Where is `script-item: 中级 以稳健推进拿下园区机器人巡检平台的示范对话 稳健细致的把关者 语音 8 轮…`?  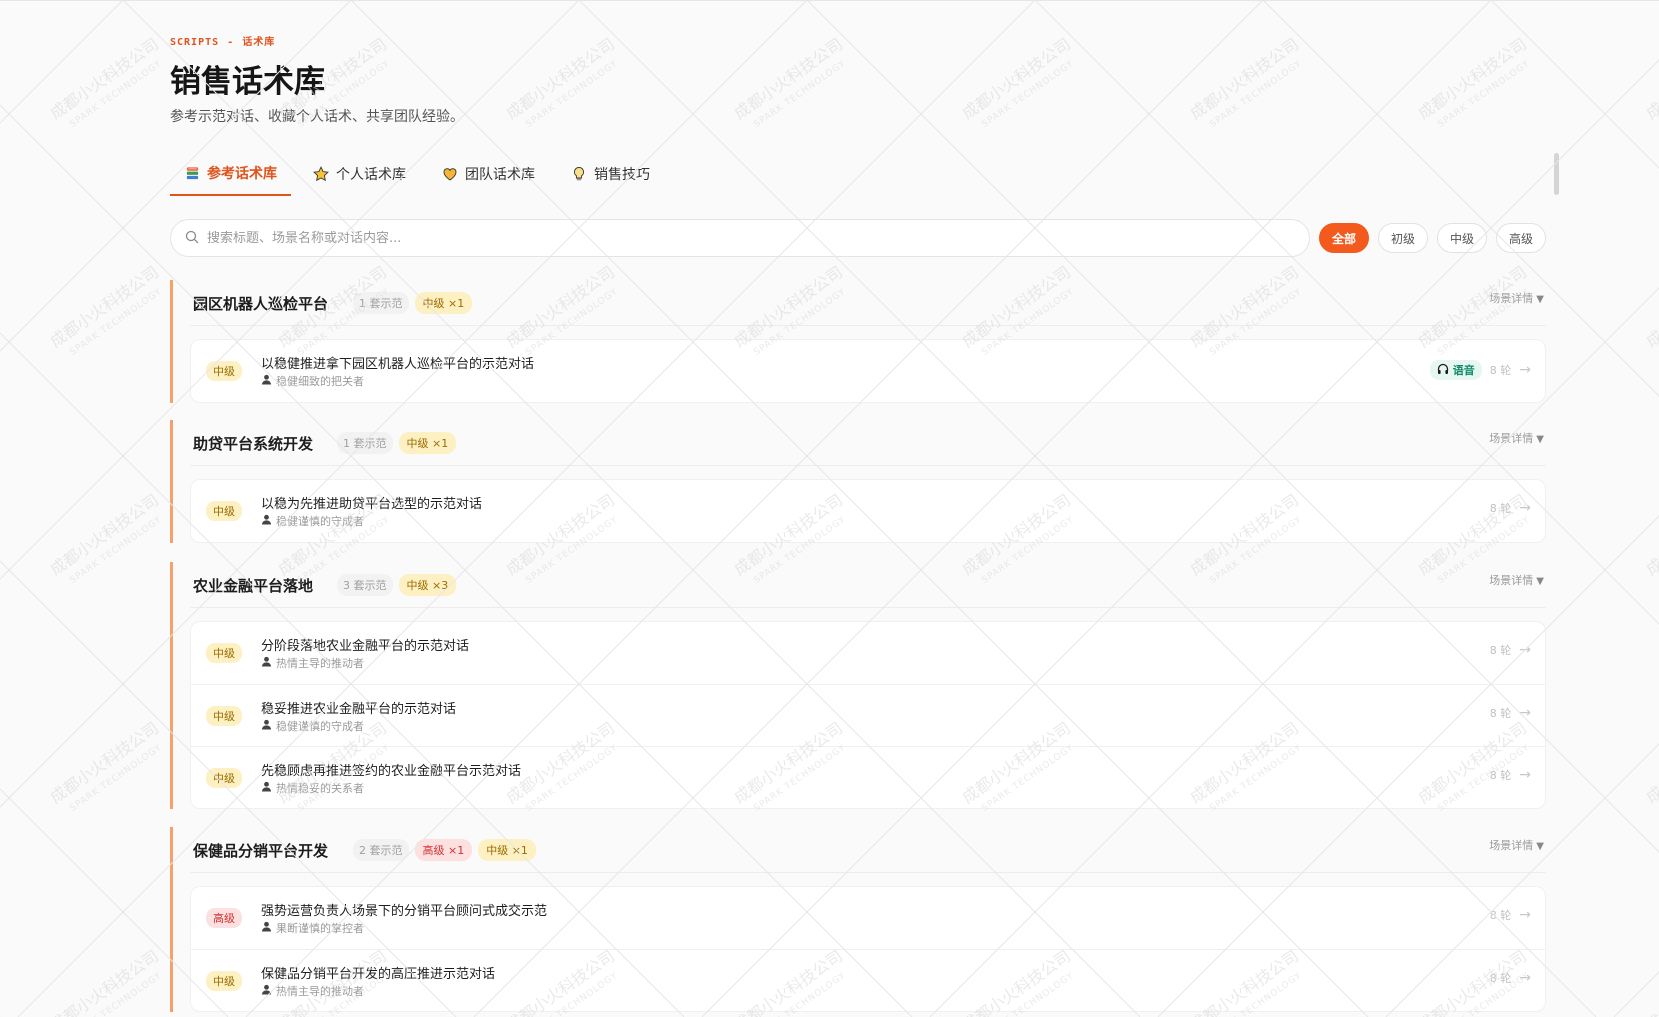 script-item: 中级 以稳健推进拿下园区机器人巡检平台的示范对话 稳健细致的把关者 语音 8 轮… is located at coordinates (868, 371).